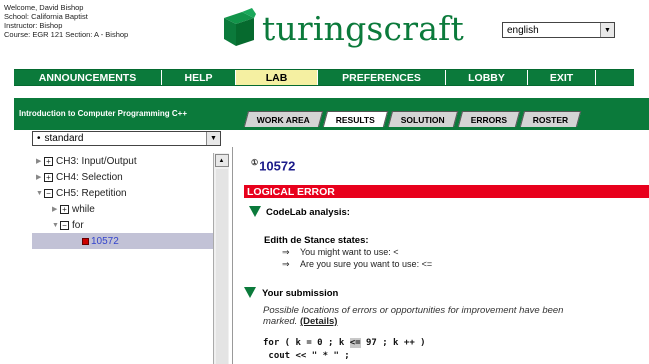 This screenshot has height=364, width=649. I want to click on code-line: cout << " * " ;, so click(306, 356).